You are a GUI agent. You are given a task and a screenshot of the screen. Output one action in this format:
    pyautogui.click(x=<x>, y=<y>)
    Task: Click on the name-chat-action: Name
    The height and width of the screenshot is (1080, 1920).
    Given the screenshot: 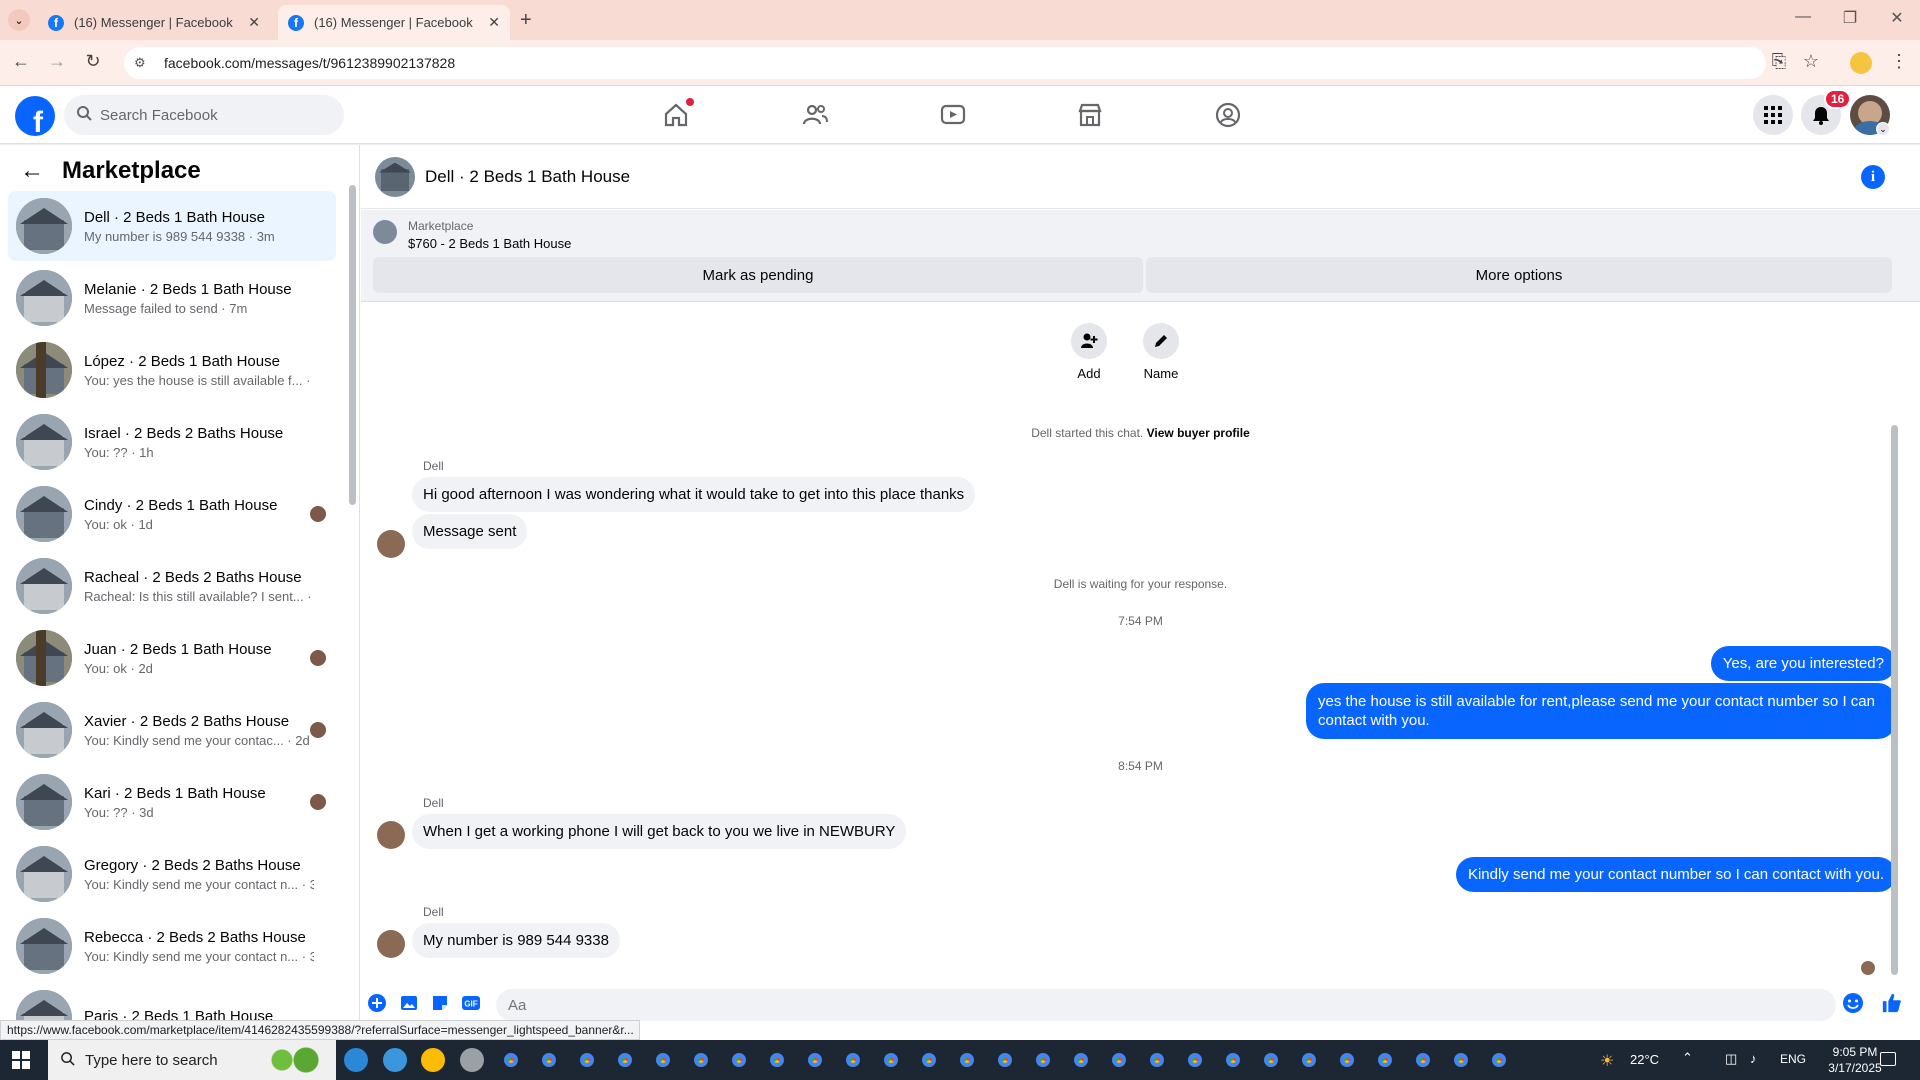 What is the action you would take?
    pyautogui.click(x=1161, y=352)
    